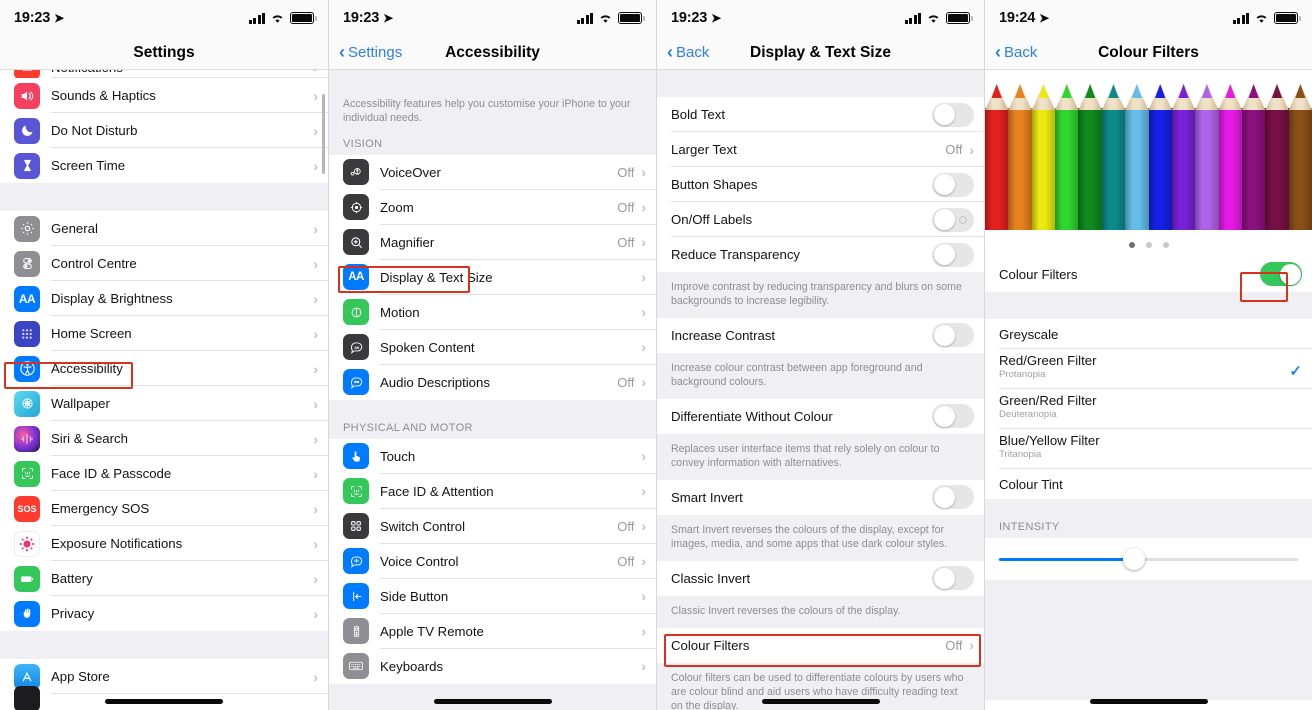  What do you see at coordinates (27, 368) in the screenshot?
I see `accessibility-icon` at bounding box center [27, 368].